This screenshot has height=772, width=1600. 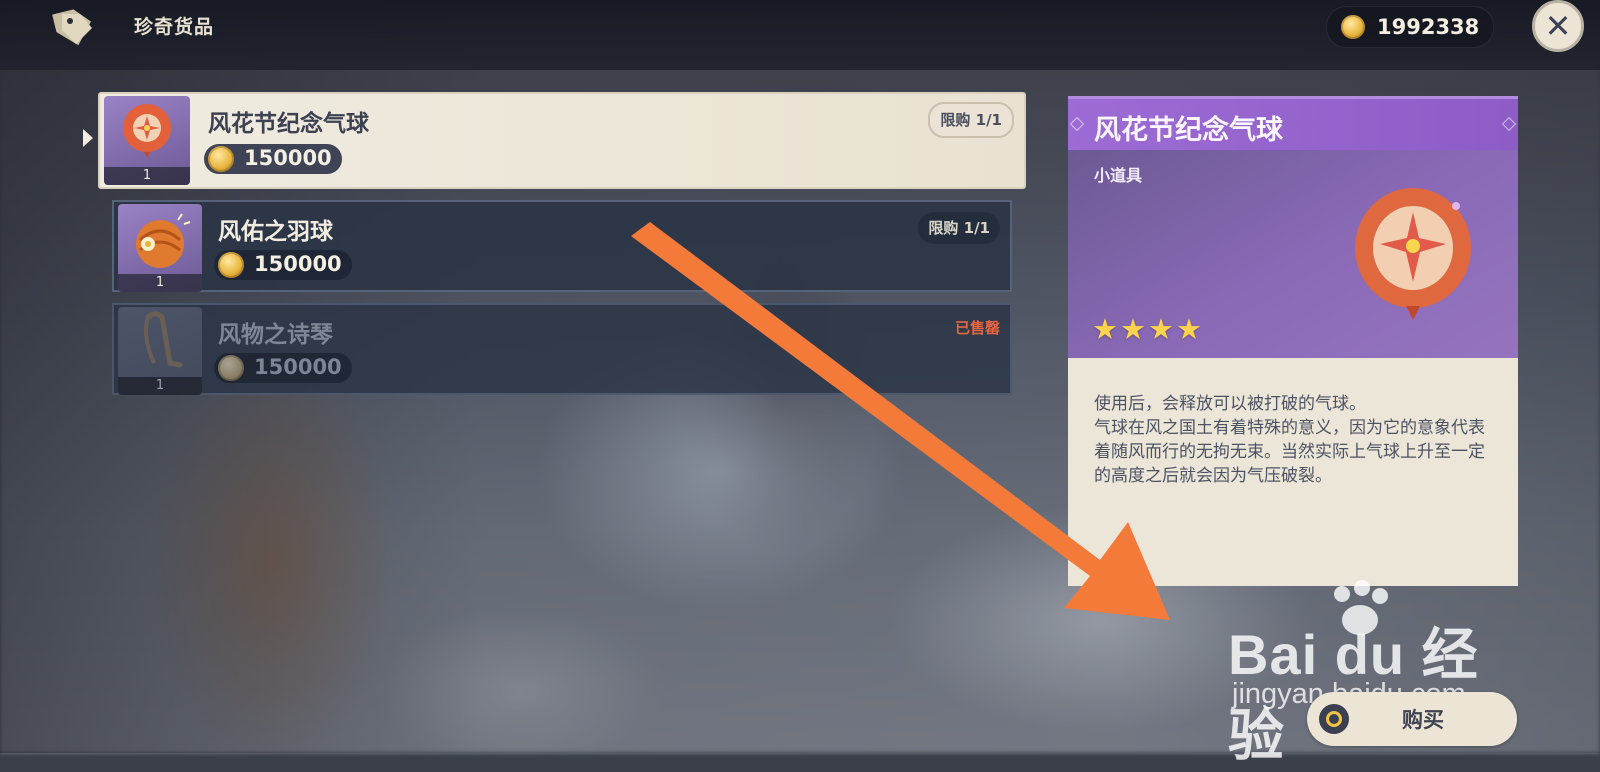 What do you see at coordinates (1423, 720) in the screenshot?
I see `buy-label: 购买` at bounding box center [1423, 720].